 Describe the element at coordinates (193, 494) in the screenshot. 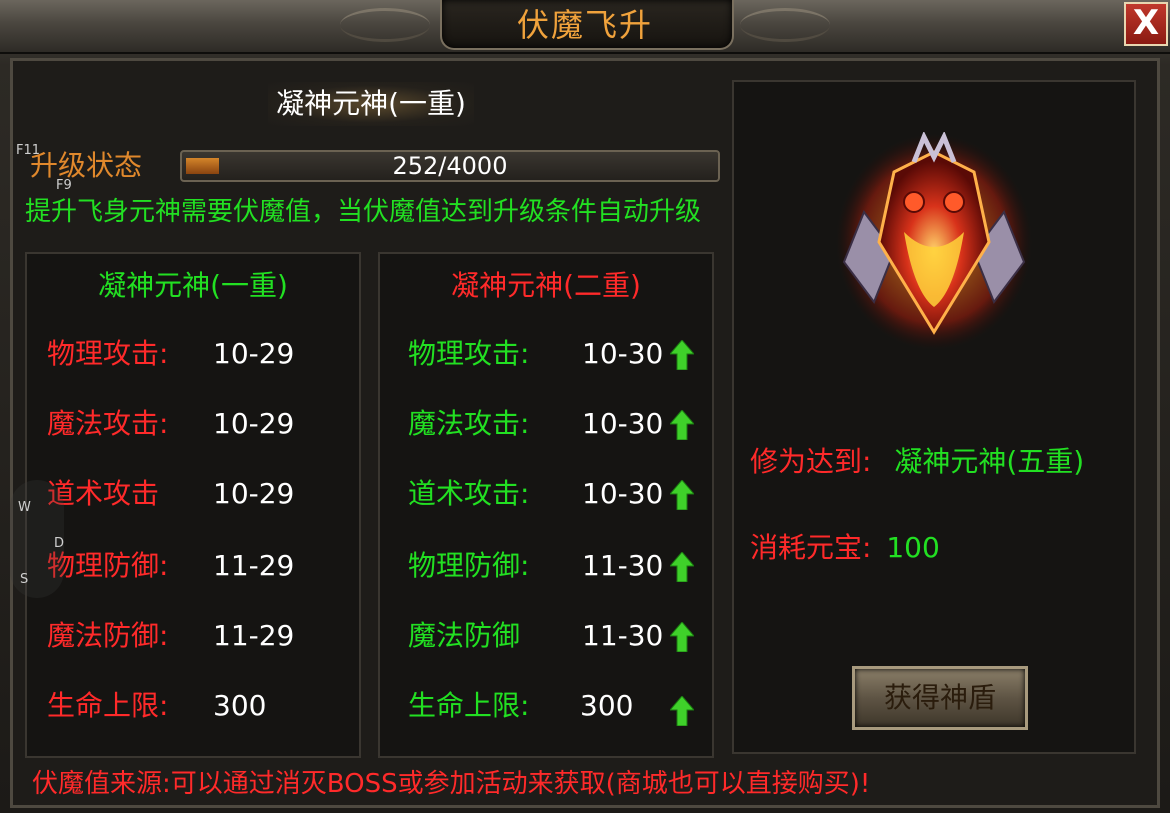

I see `stat-row: 道术攻击 10-29` at that location.